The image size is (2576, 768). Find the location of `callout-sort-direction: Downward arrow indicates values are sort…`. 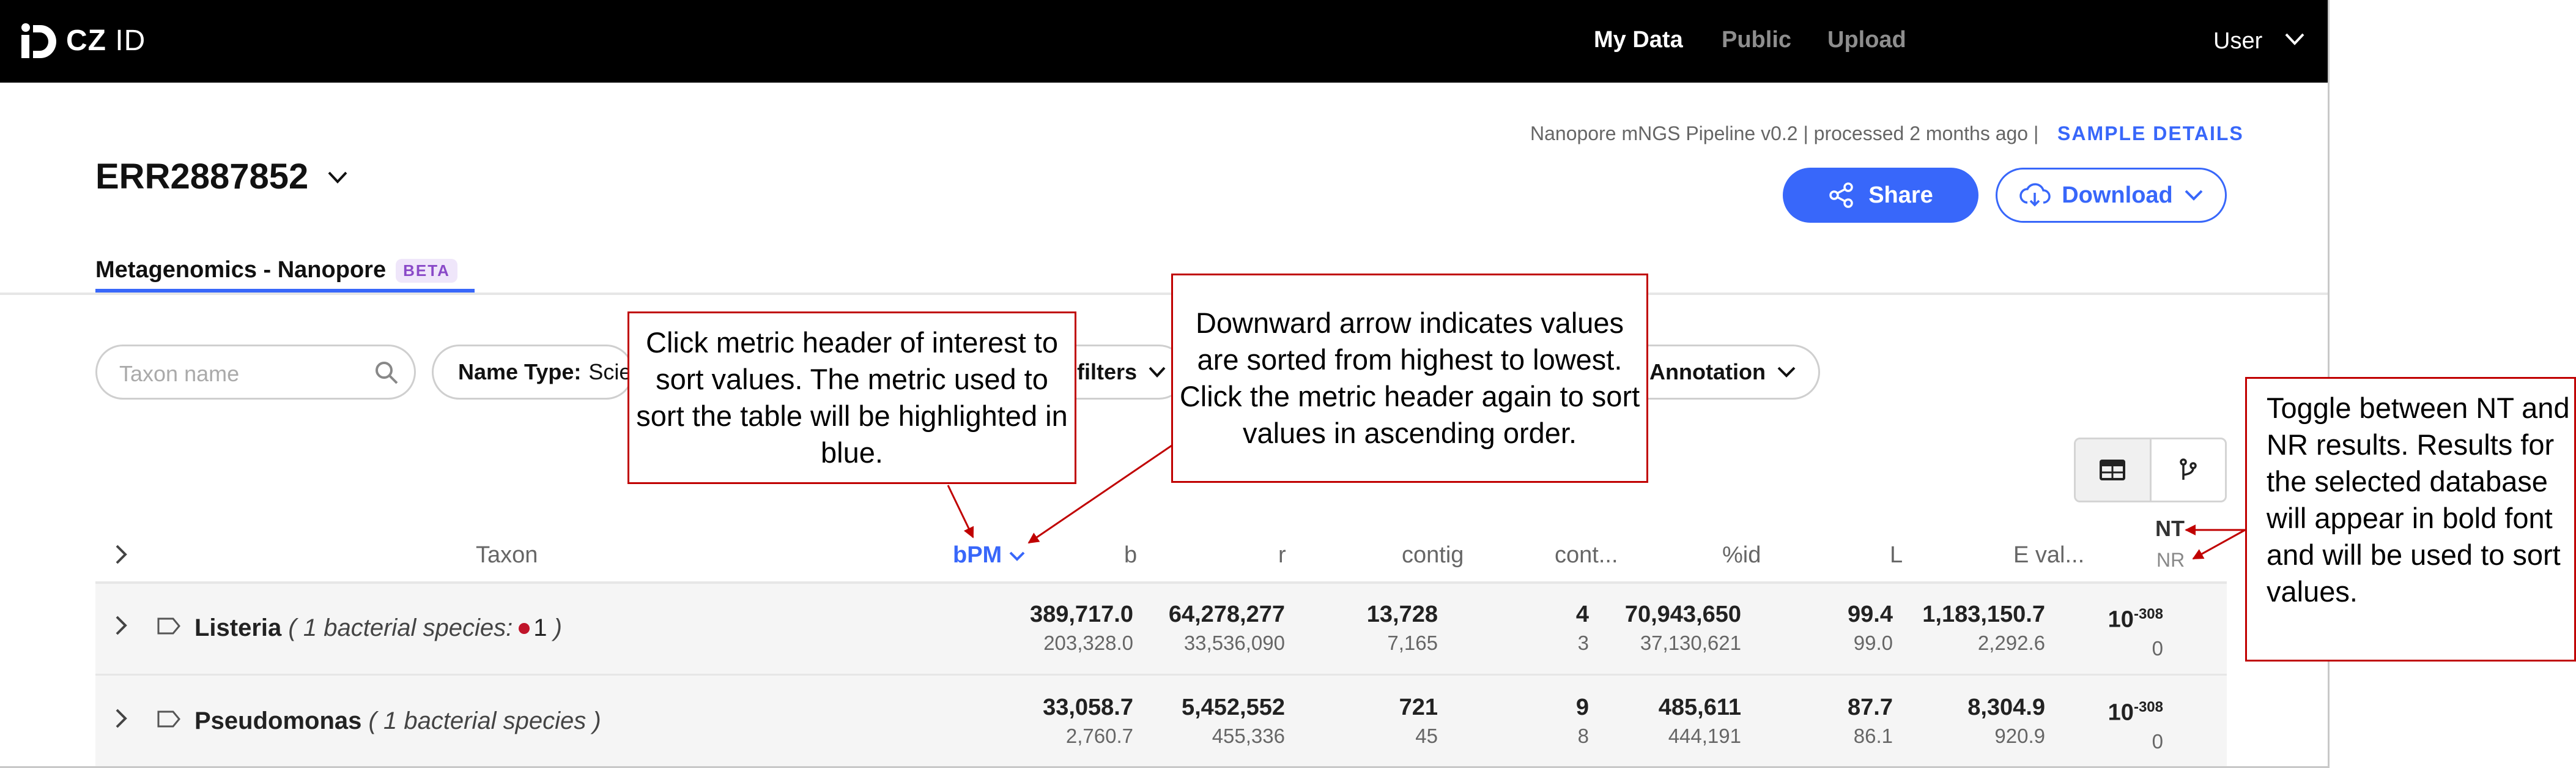

callout-sort-direction: Downward arrow indicates values are sort… is located at coordinates (1409, 378).